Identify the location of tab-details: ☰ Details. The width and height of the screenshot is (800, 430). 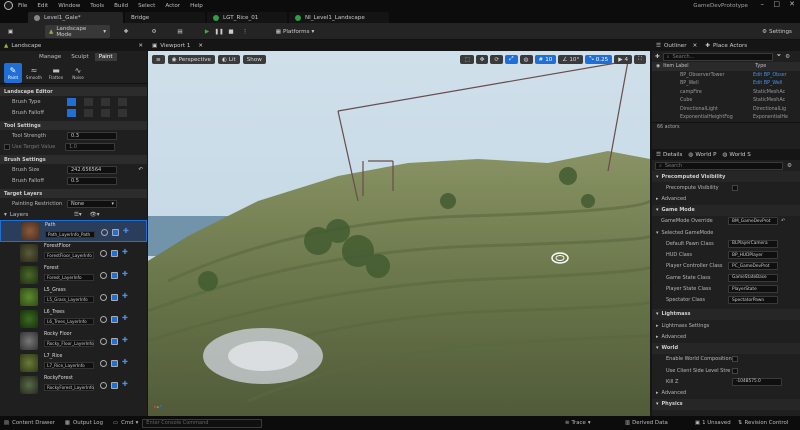
(669, 155).